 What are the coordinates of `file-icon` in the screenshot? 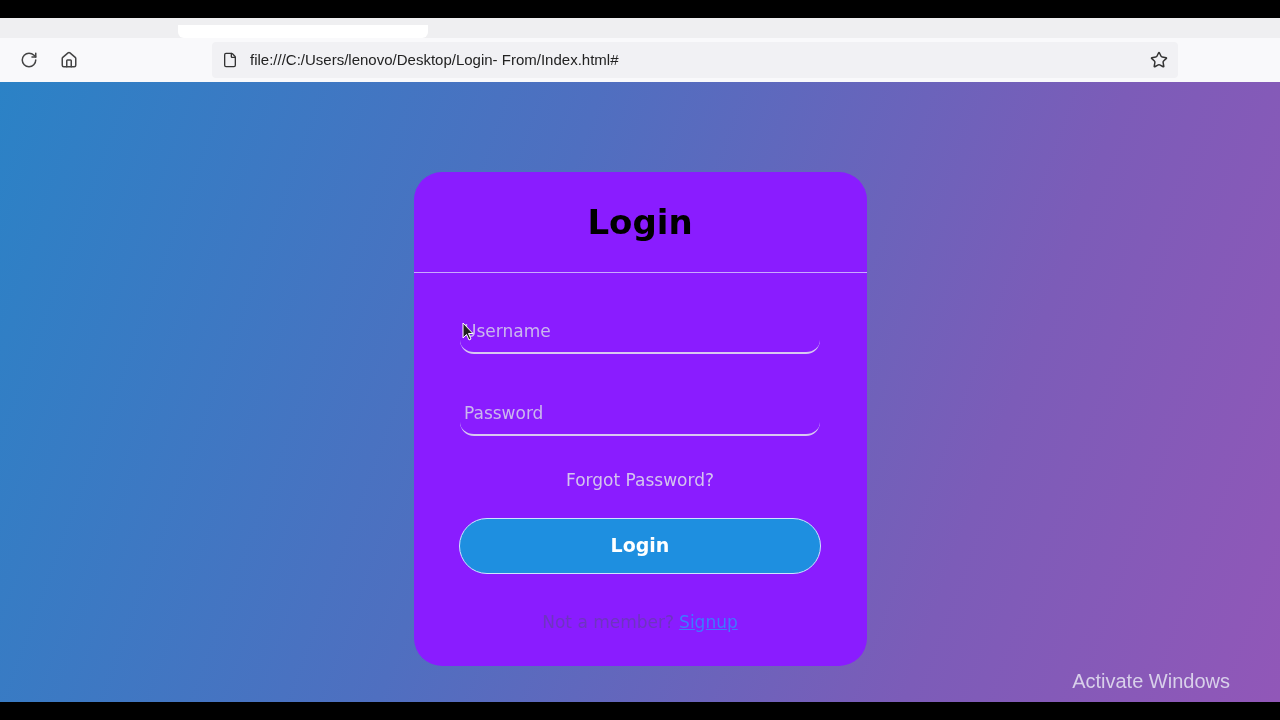 It's located at (230, 60).